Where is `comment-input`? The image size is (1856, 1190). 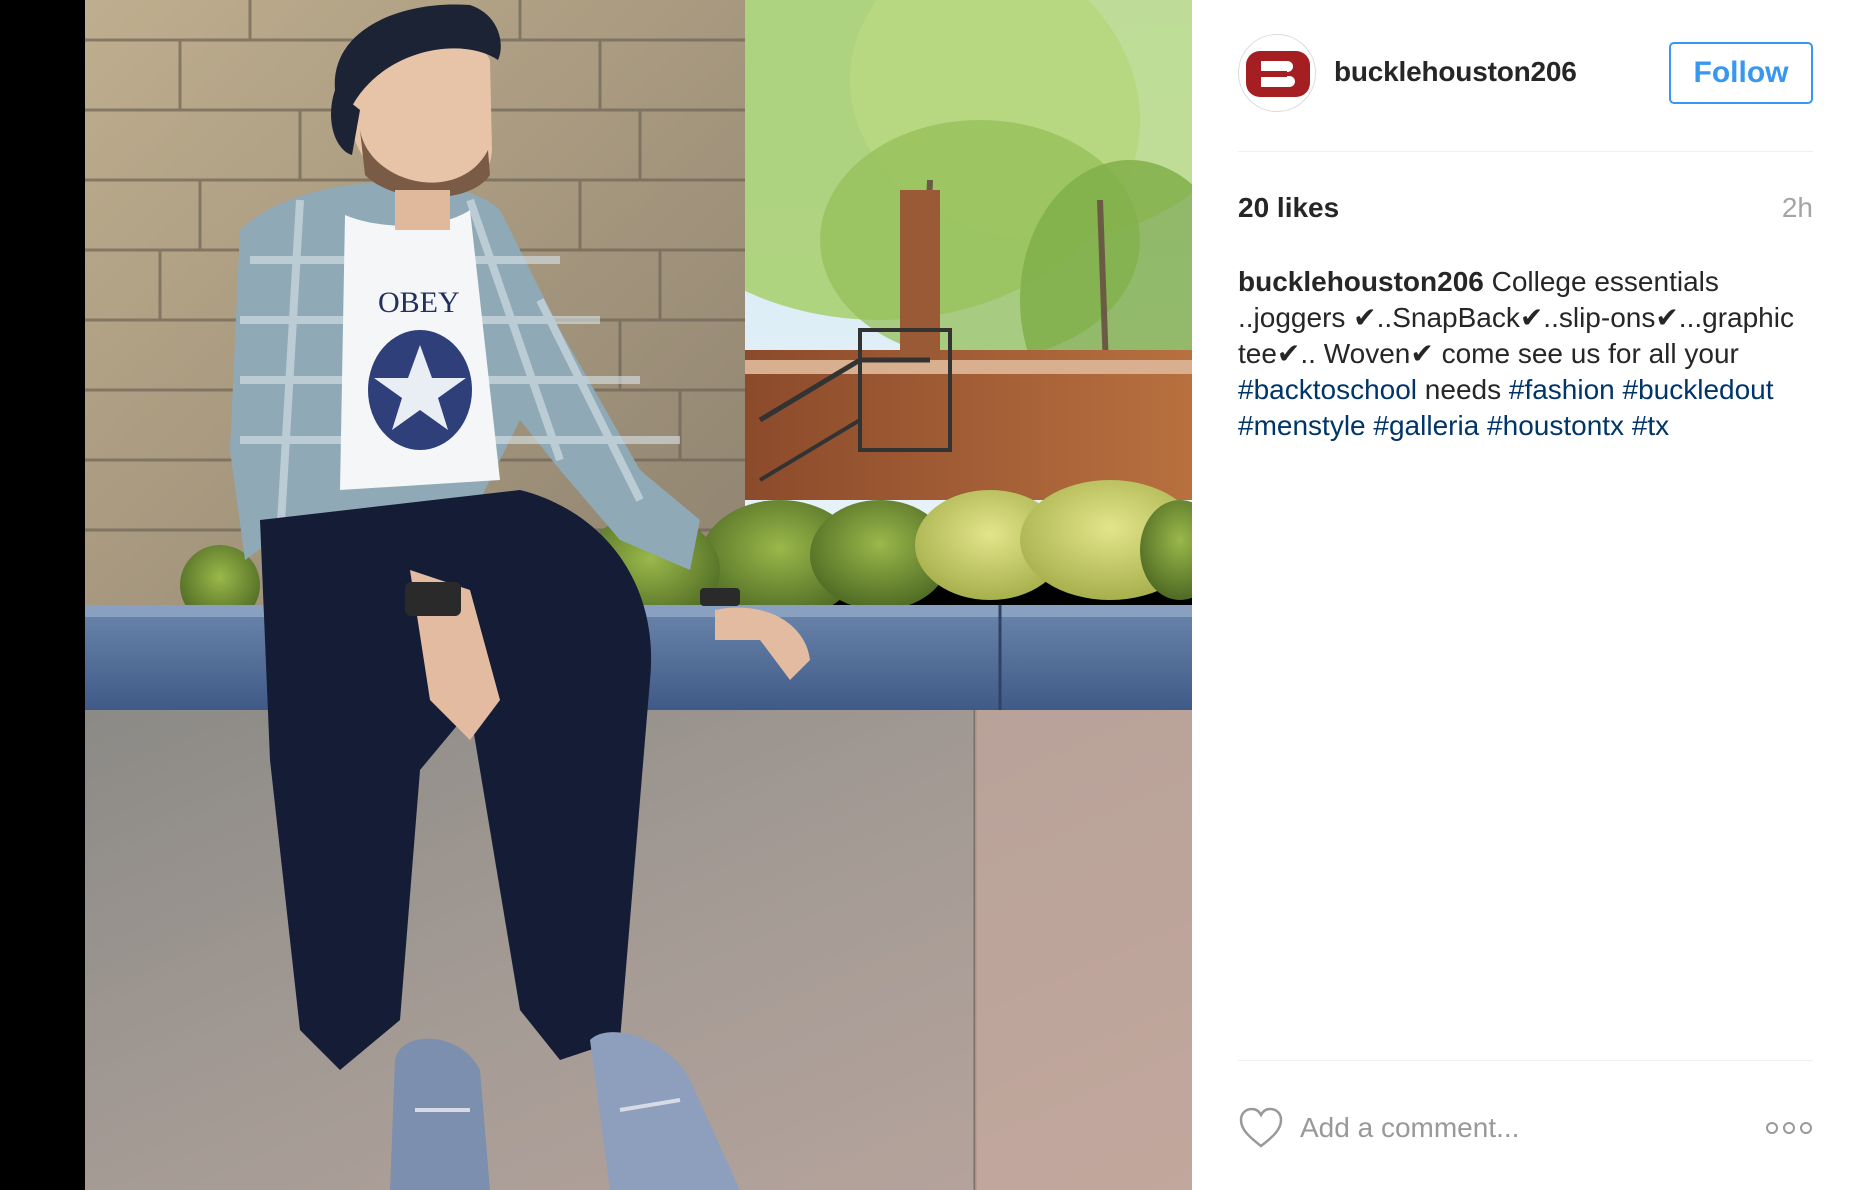
comment-input is located at coordinates (1510, 1128).